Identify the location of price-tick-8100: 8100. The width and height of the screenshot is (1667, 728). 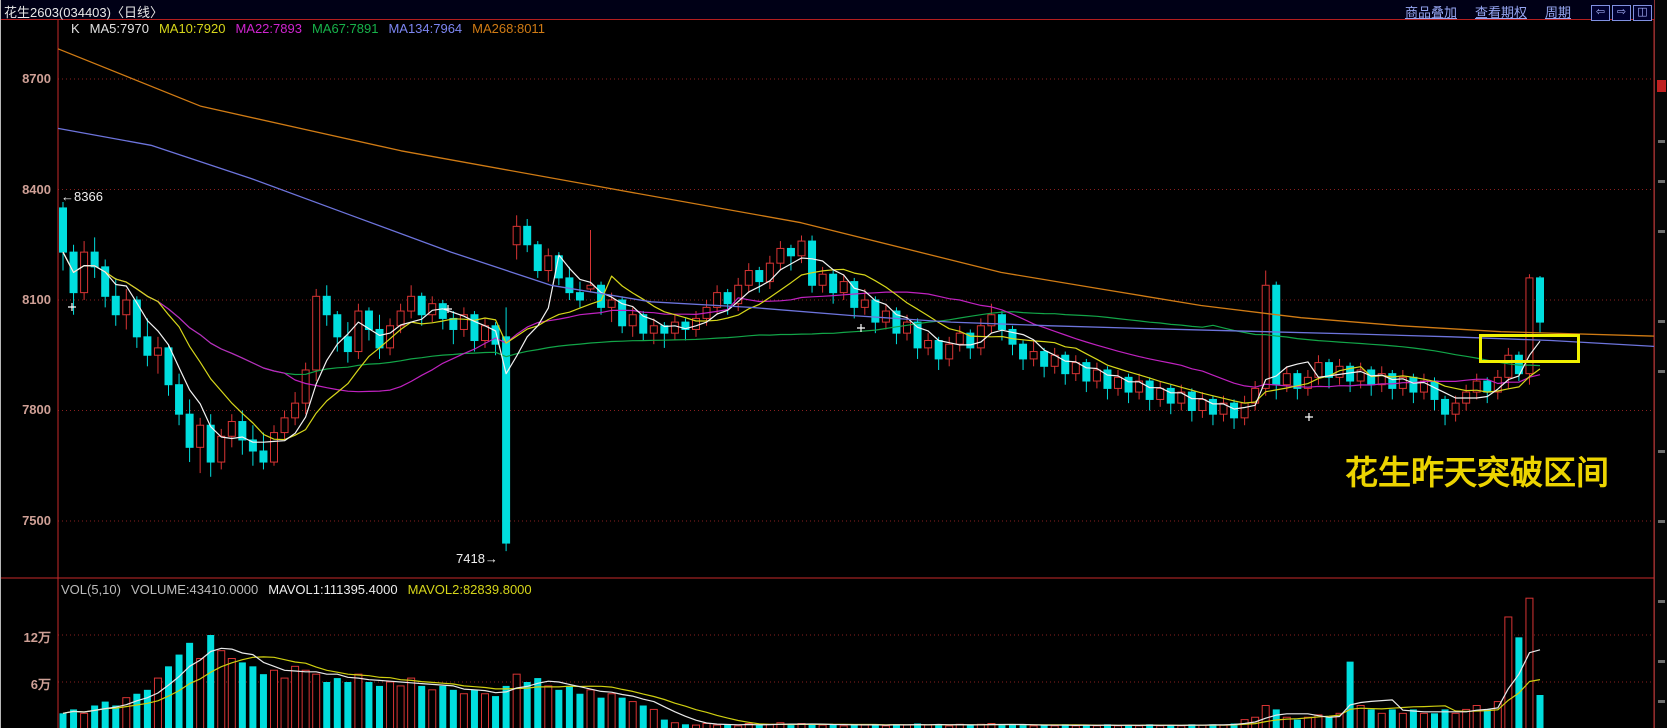
(36, 299).